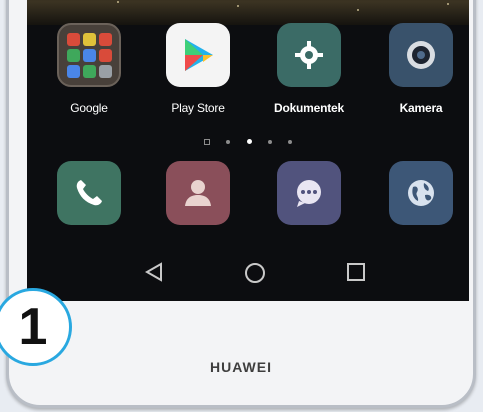 The image size is (483, 412). I want to click on app-label-camera: Kamera, so click(421, 108).